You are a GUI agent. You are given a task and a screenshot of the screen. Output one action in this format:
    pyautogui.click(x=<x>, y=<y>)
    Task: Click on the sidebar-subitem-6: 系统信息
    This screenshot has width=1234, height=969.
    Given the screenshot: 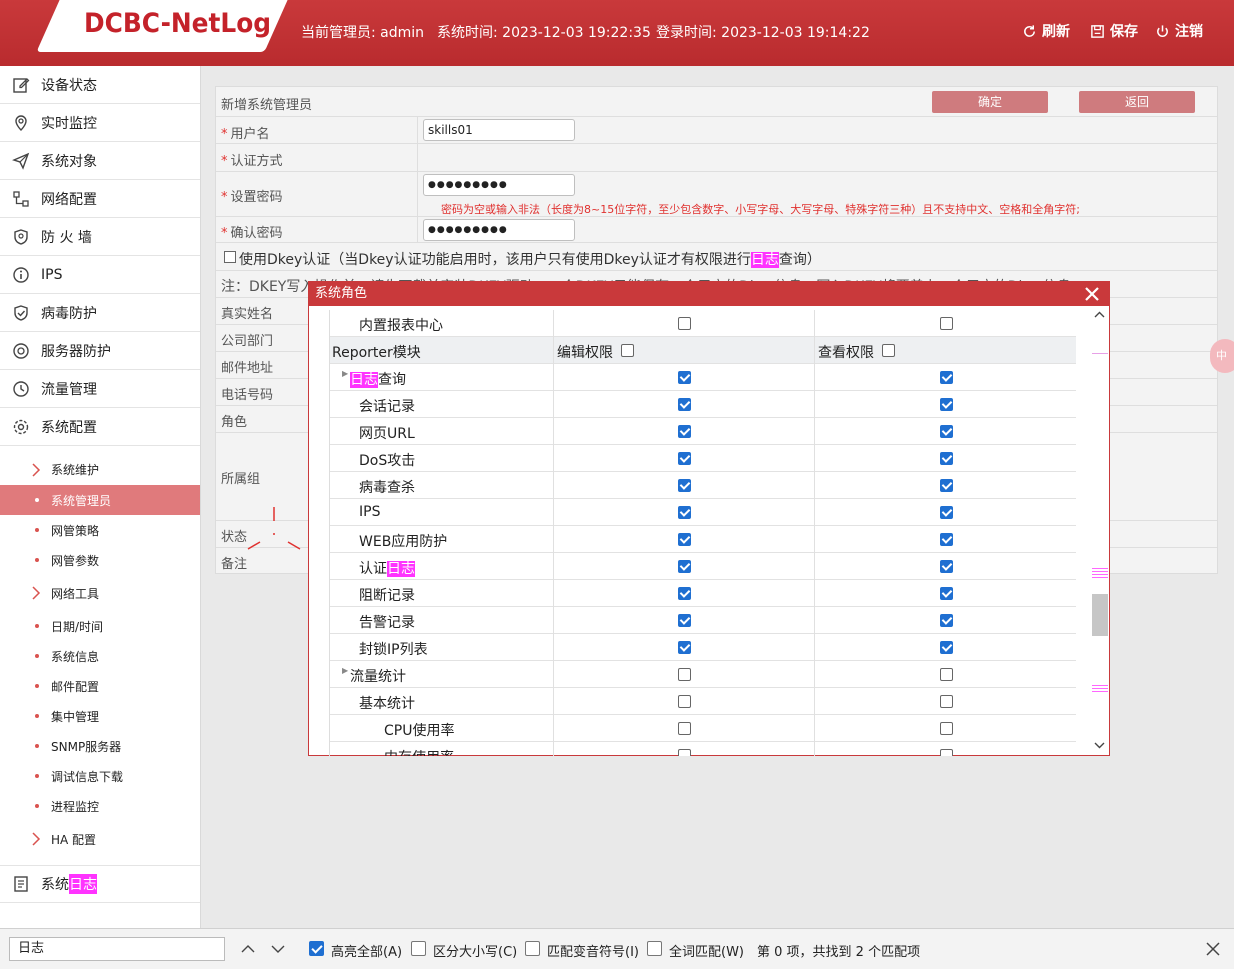 What is the action you would take?
    pyautogui.click(x=100, y=656)
    